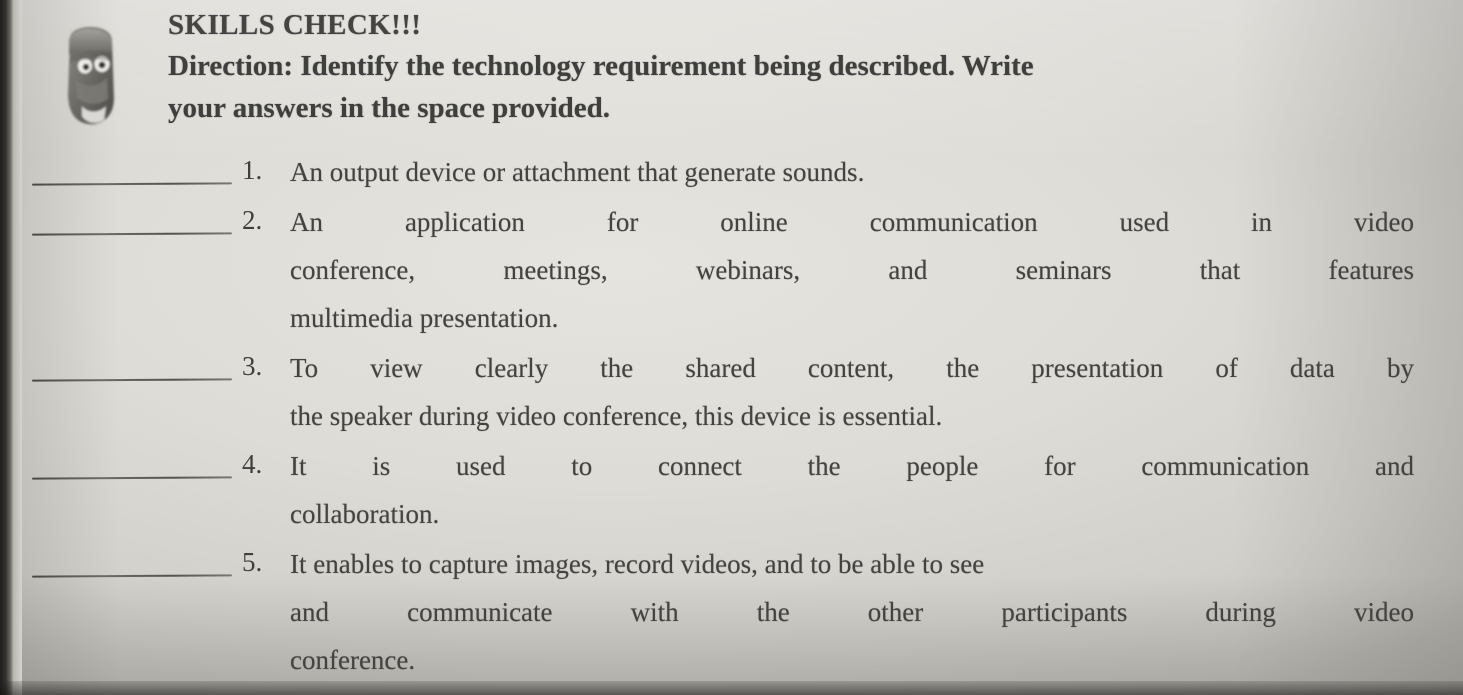 This screenshot has width=1463, height=695. What do you see at coordinates (17, 347) in the screenshot?
I see `page-binding-strip-inner` at bounding box center [17, 347].